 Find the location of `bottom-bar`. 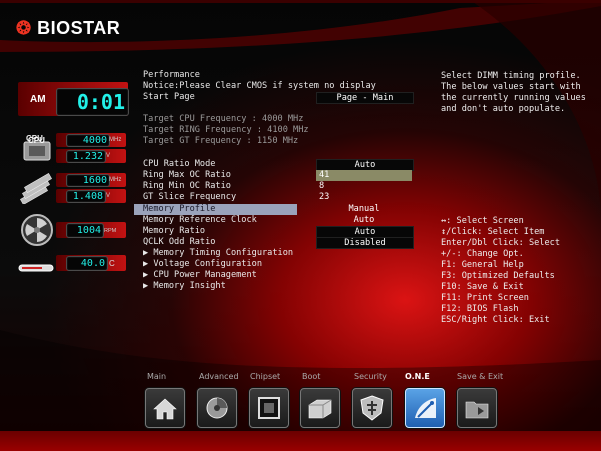

bottom-bar is located at coordinates (300, 441).